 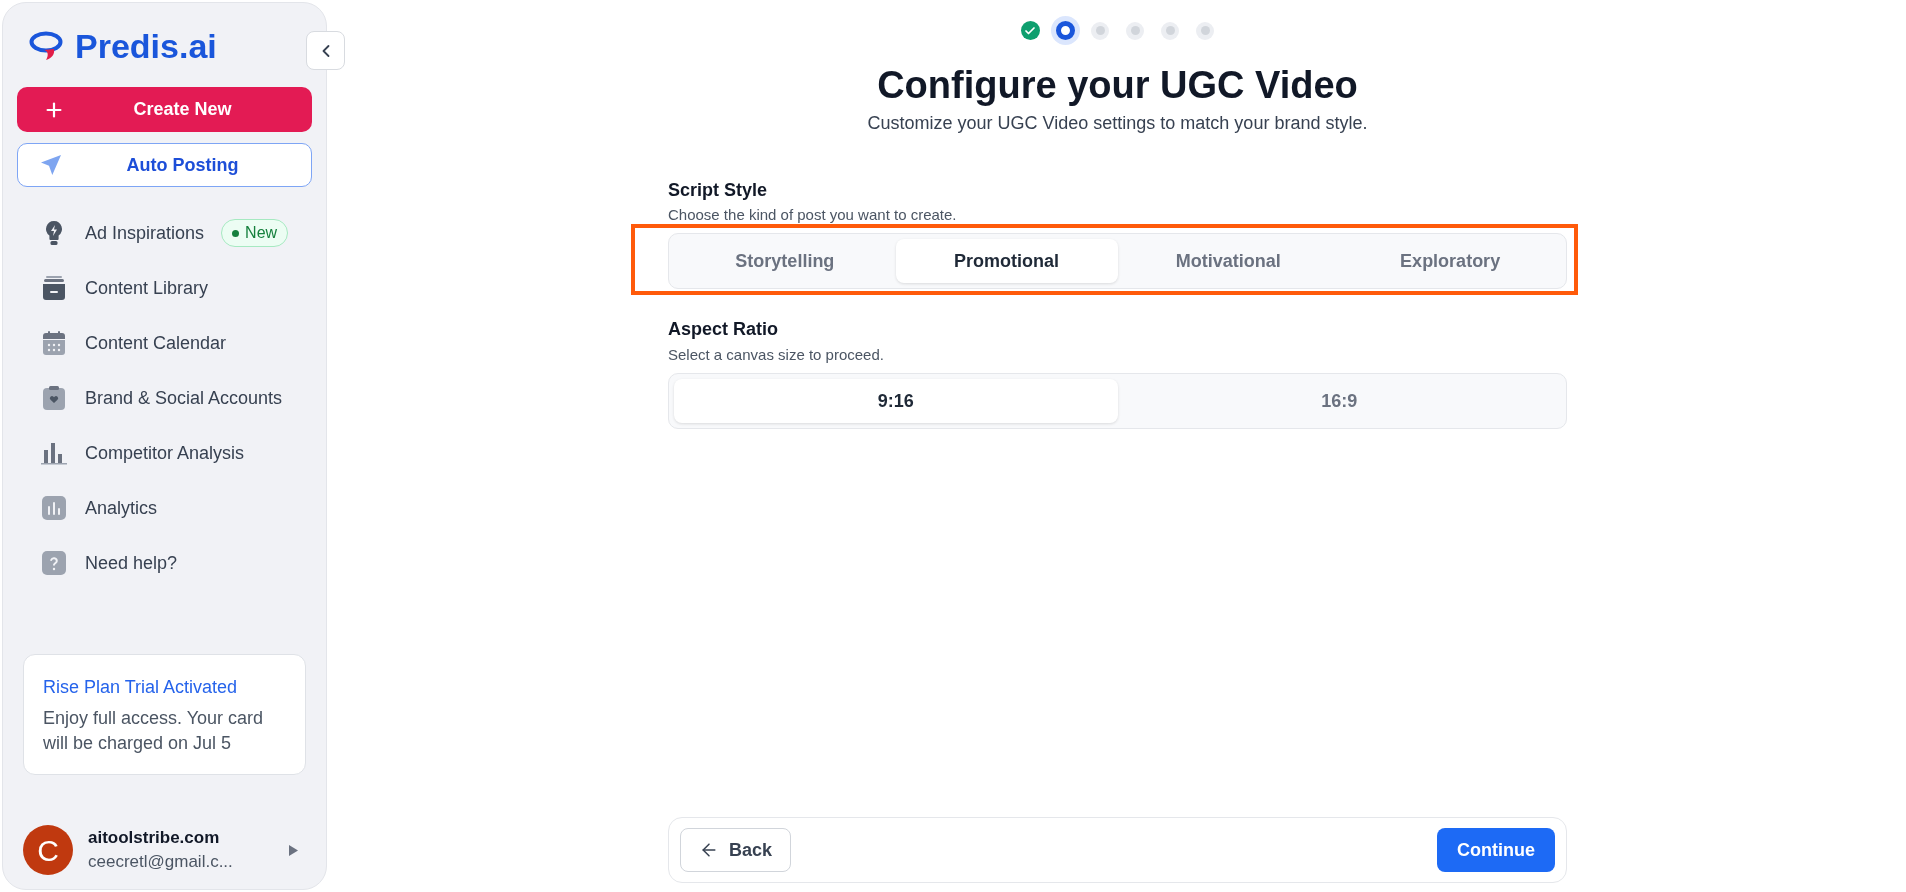 What do you see at coordinates (724, 329) in the screenshot?
I see `section-label: Aspect Ratio` at bounding box center [724, 329].